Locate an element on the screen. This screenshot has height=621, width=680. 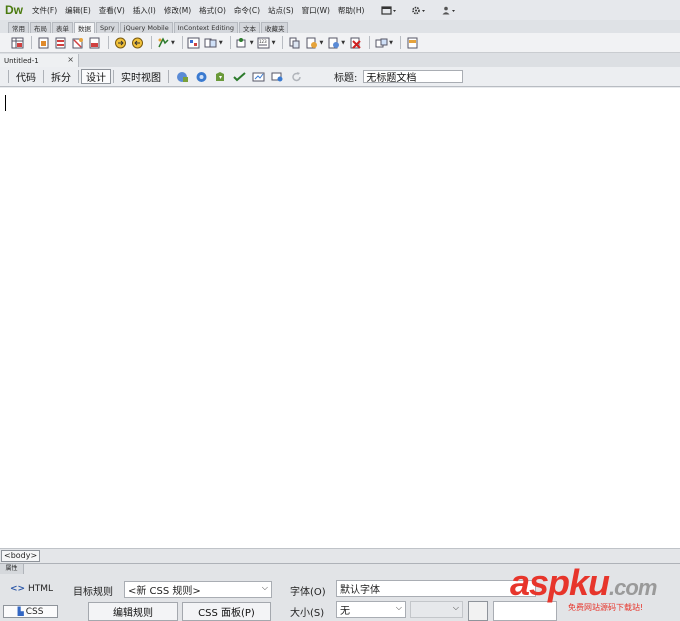
target-rule-label: 目标规则 is located at coordinates (93, 592).